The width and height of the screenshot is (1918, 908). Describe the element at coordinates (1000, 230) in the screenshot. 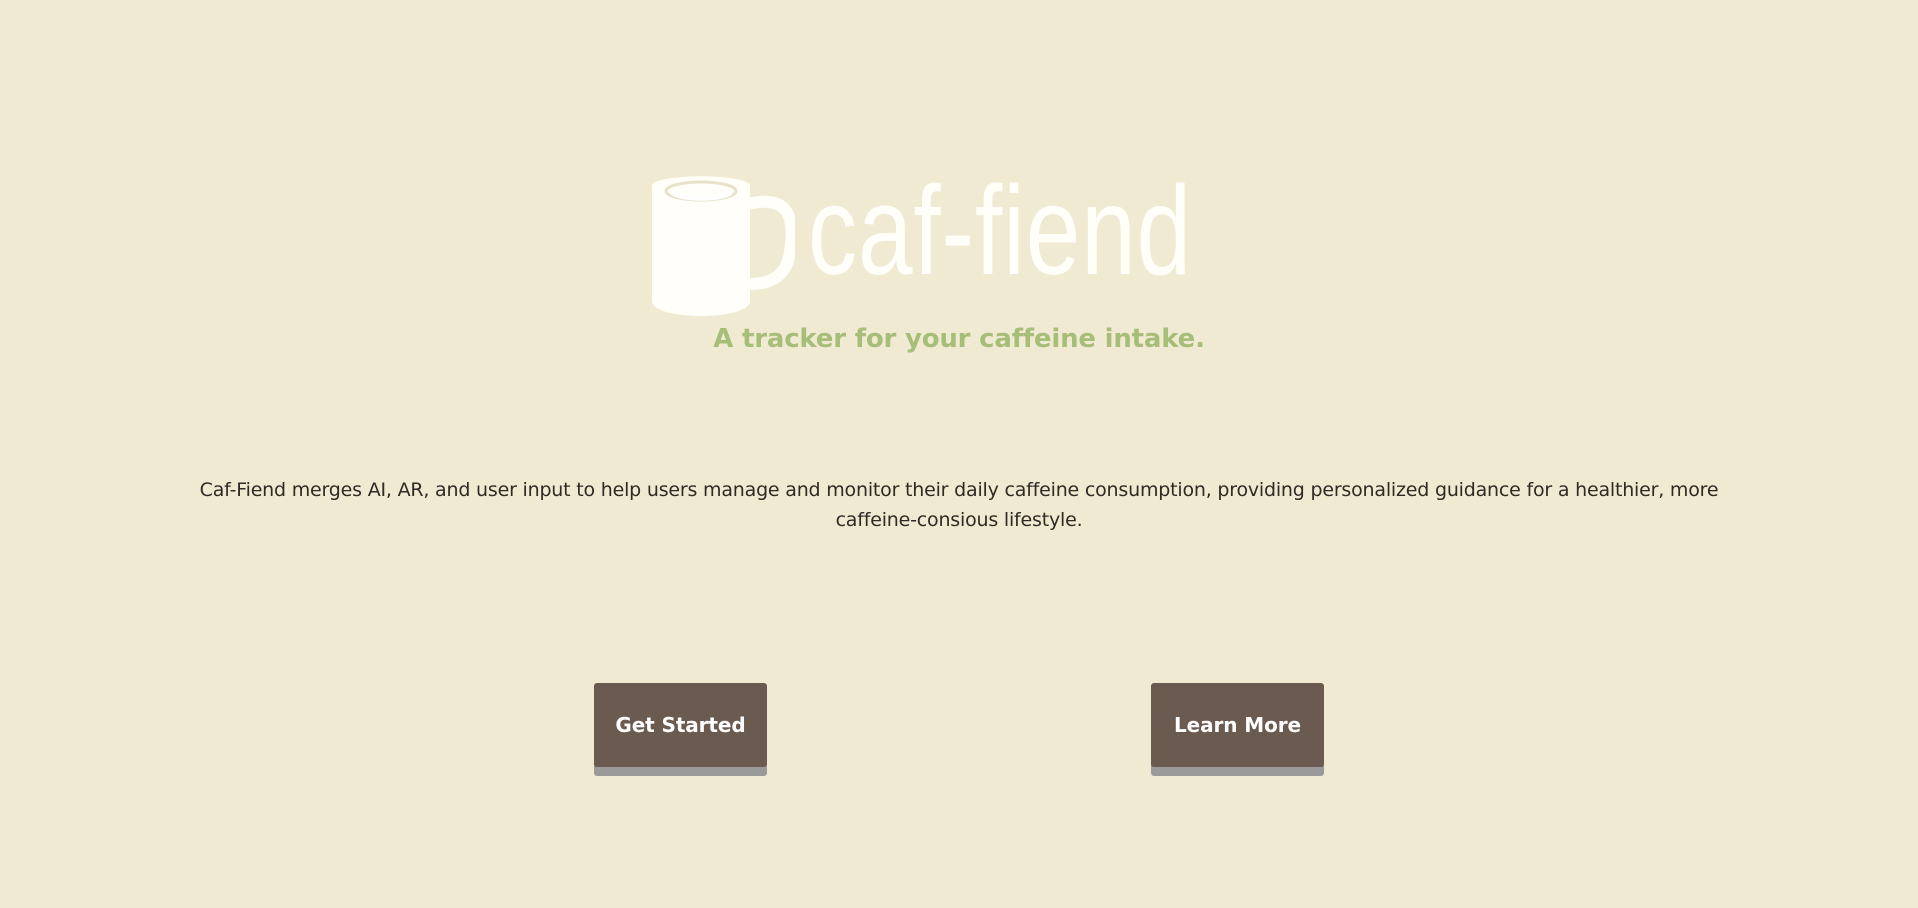

I see `brand-name: caf-fiend` at that location.